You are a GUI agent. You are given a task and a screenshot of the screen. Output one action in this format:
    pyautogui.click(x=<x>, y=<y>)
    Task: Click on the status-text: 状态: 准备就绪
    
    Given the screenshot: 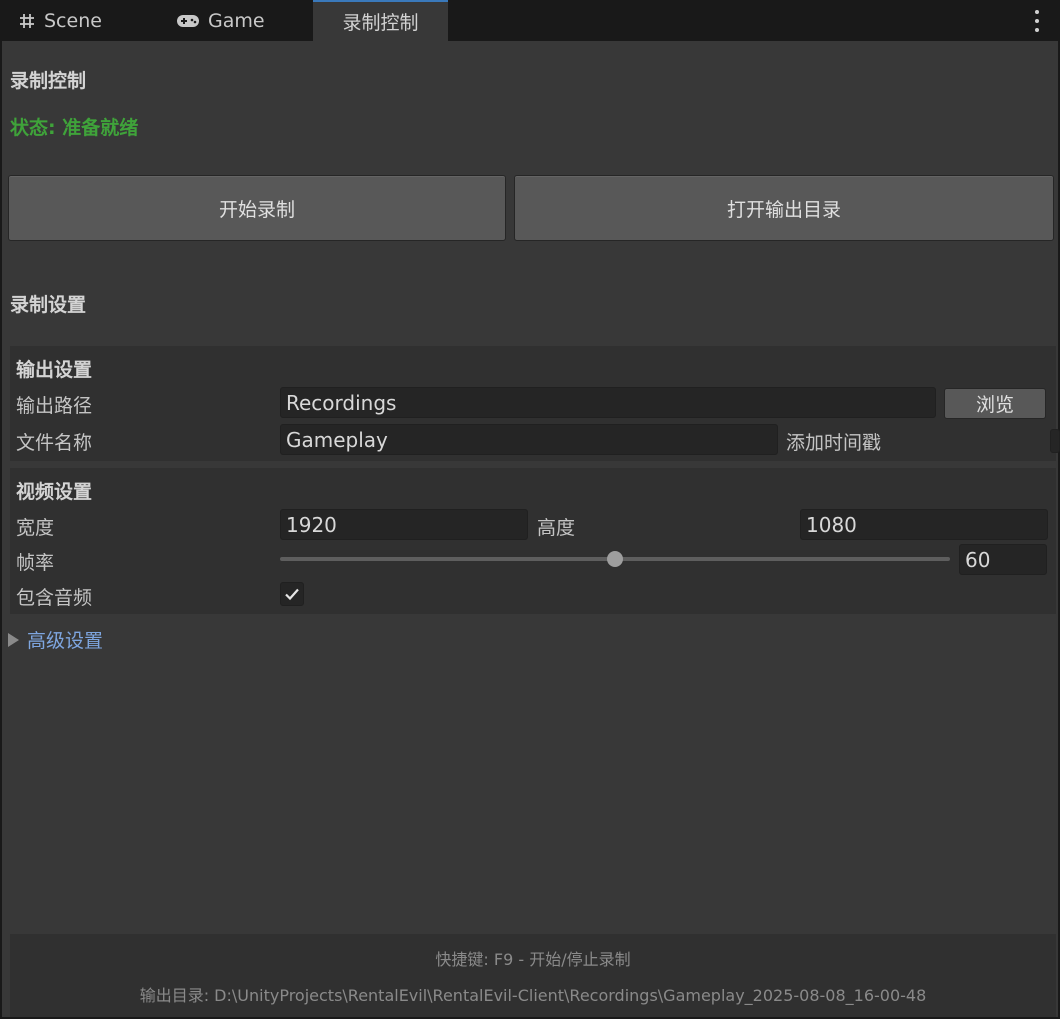 What is the action you would take?
    pyautogui.click(x=74, y=128)
    